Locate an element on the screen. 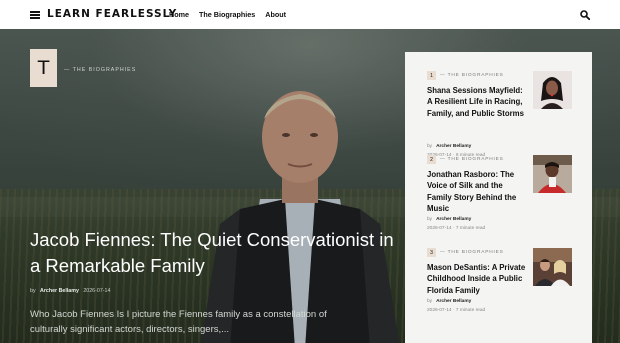 The width and height of the screenshot is (620, 343). search-icon is located at coordinates (585, 15).